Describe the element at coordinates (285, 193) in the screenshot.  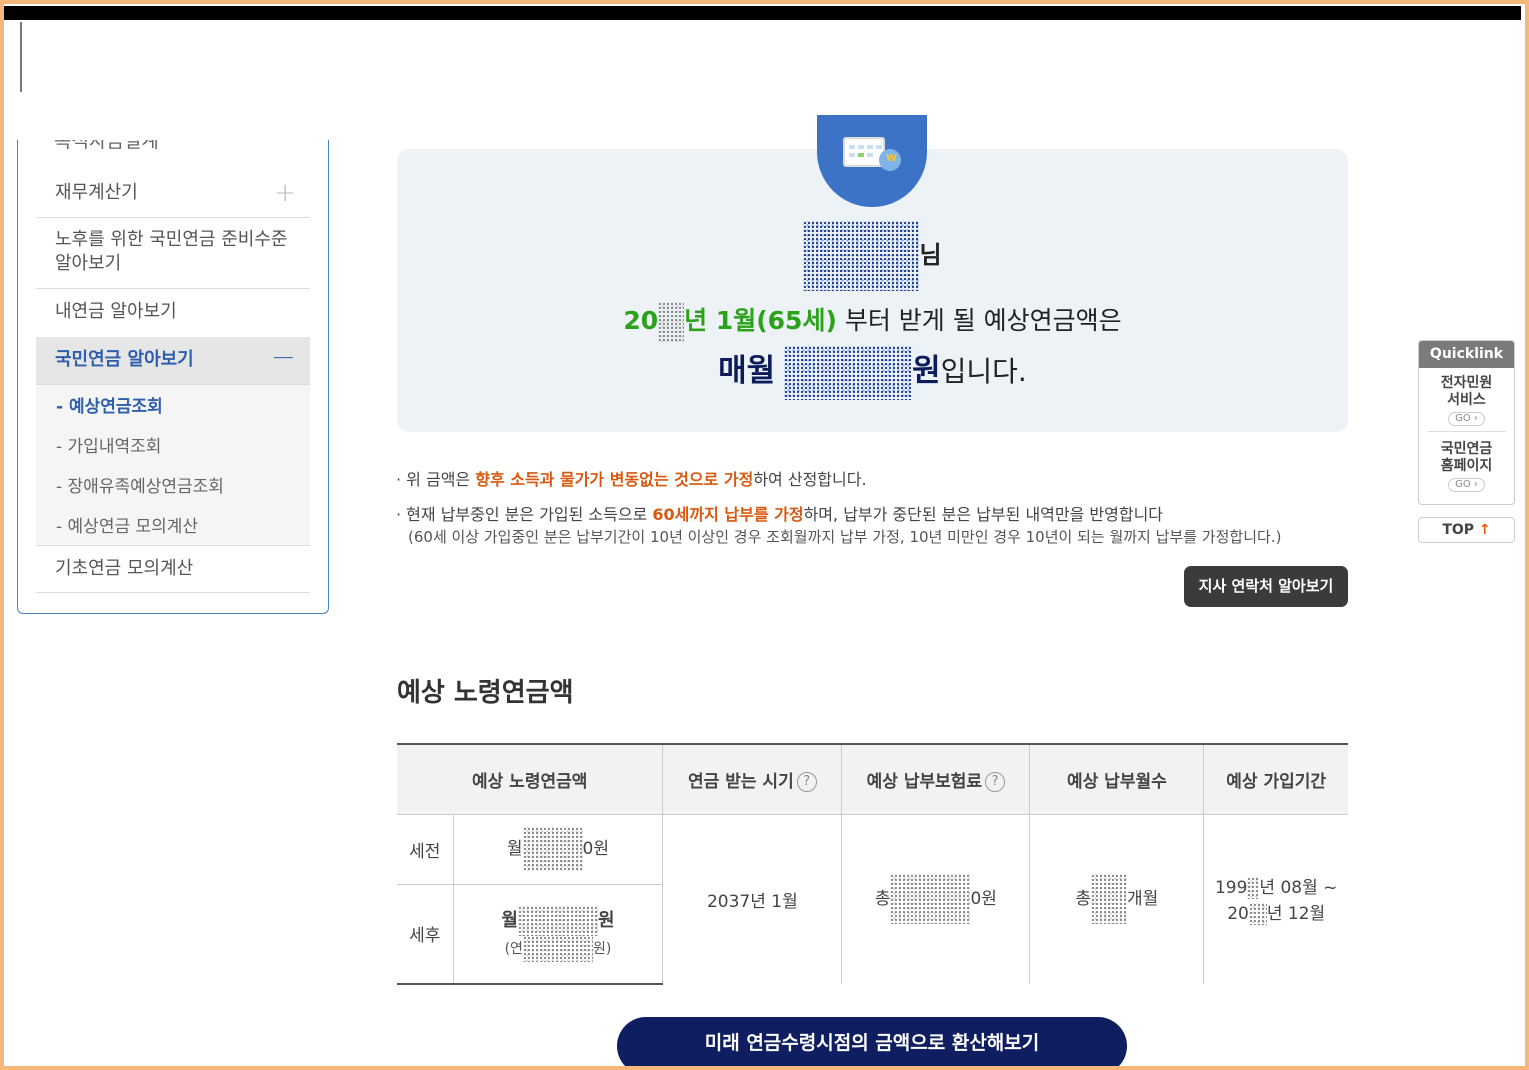
I see `plus-icon: +` at that location.